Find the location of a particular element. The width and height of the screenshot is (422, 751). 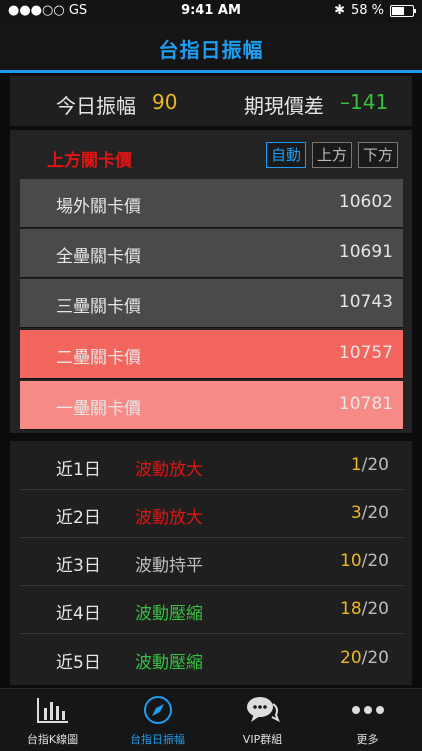

status-bar: ●●●○○ GS 9:41 AM ✱ 58 % is located at coordinates (211, 11).